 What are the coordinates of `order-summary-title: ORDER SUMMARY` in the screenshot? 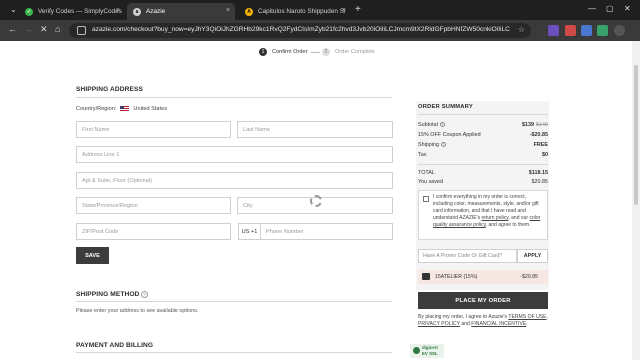 It's located at (445, 107).